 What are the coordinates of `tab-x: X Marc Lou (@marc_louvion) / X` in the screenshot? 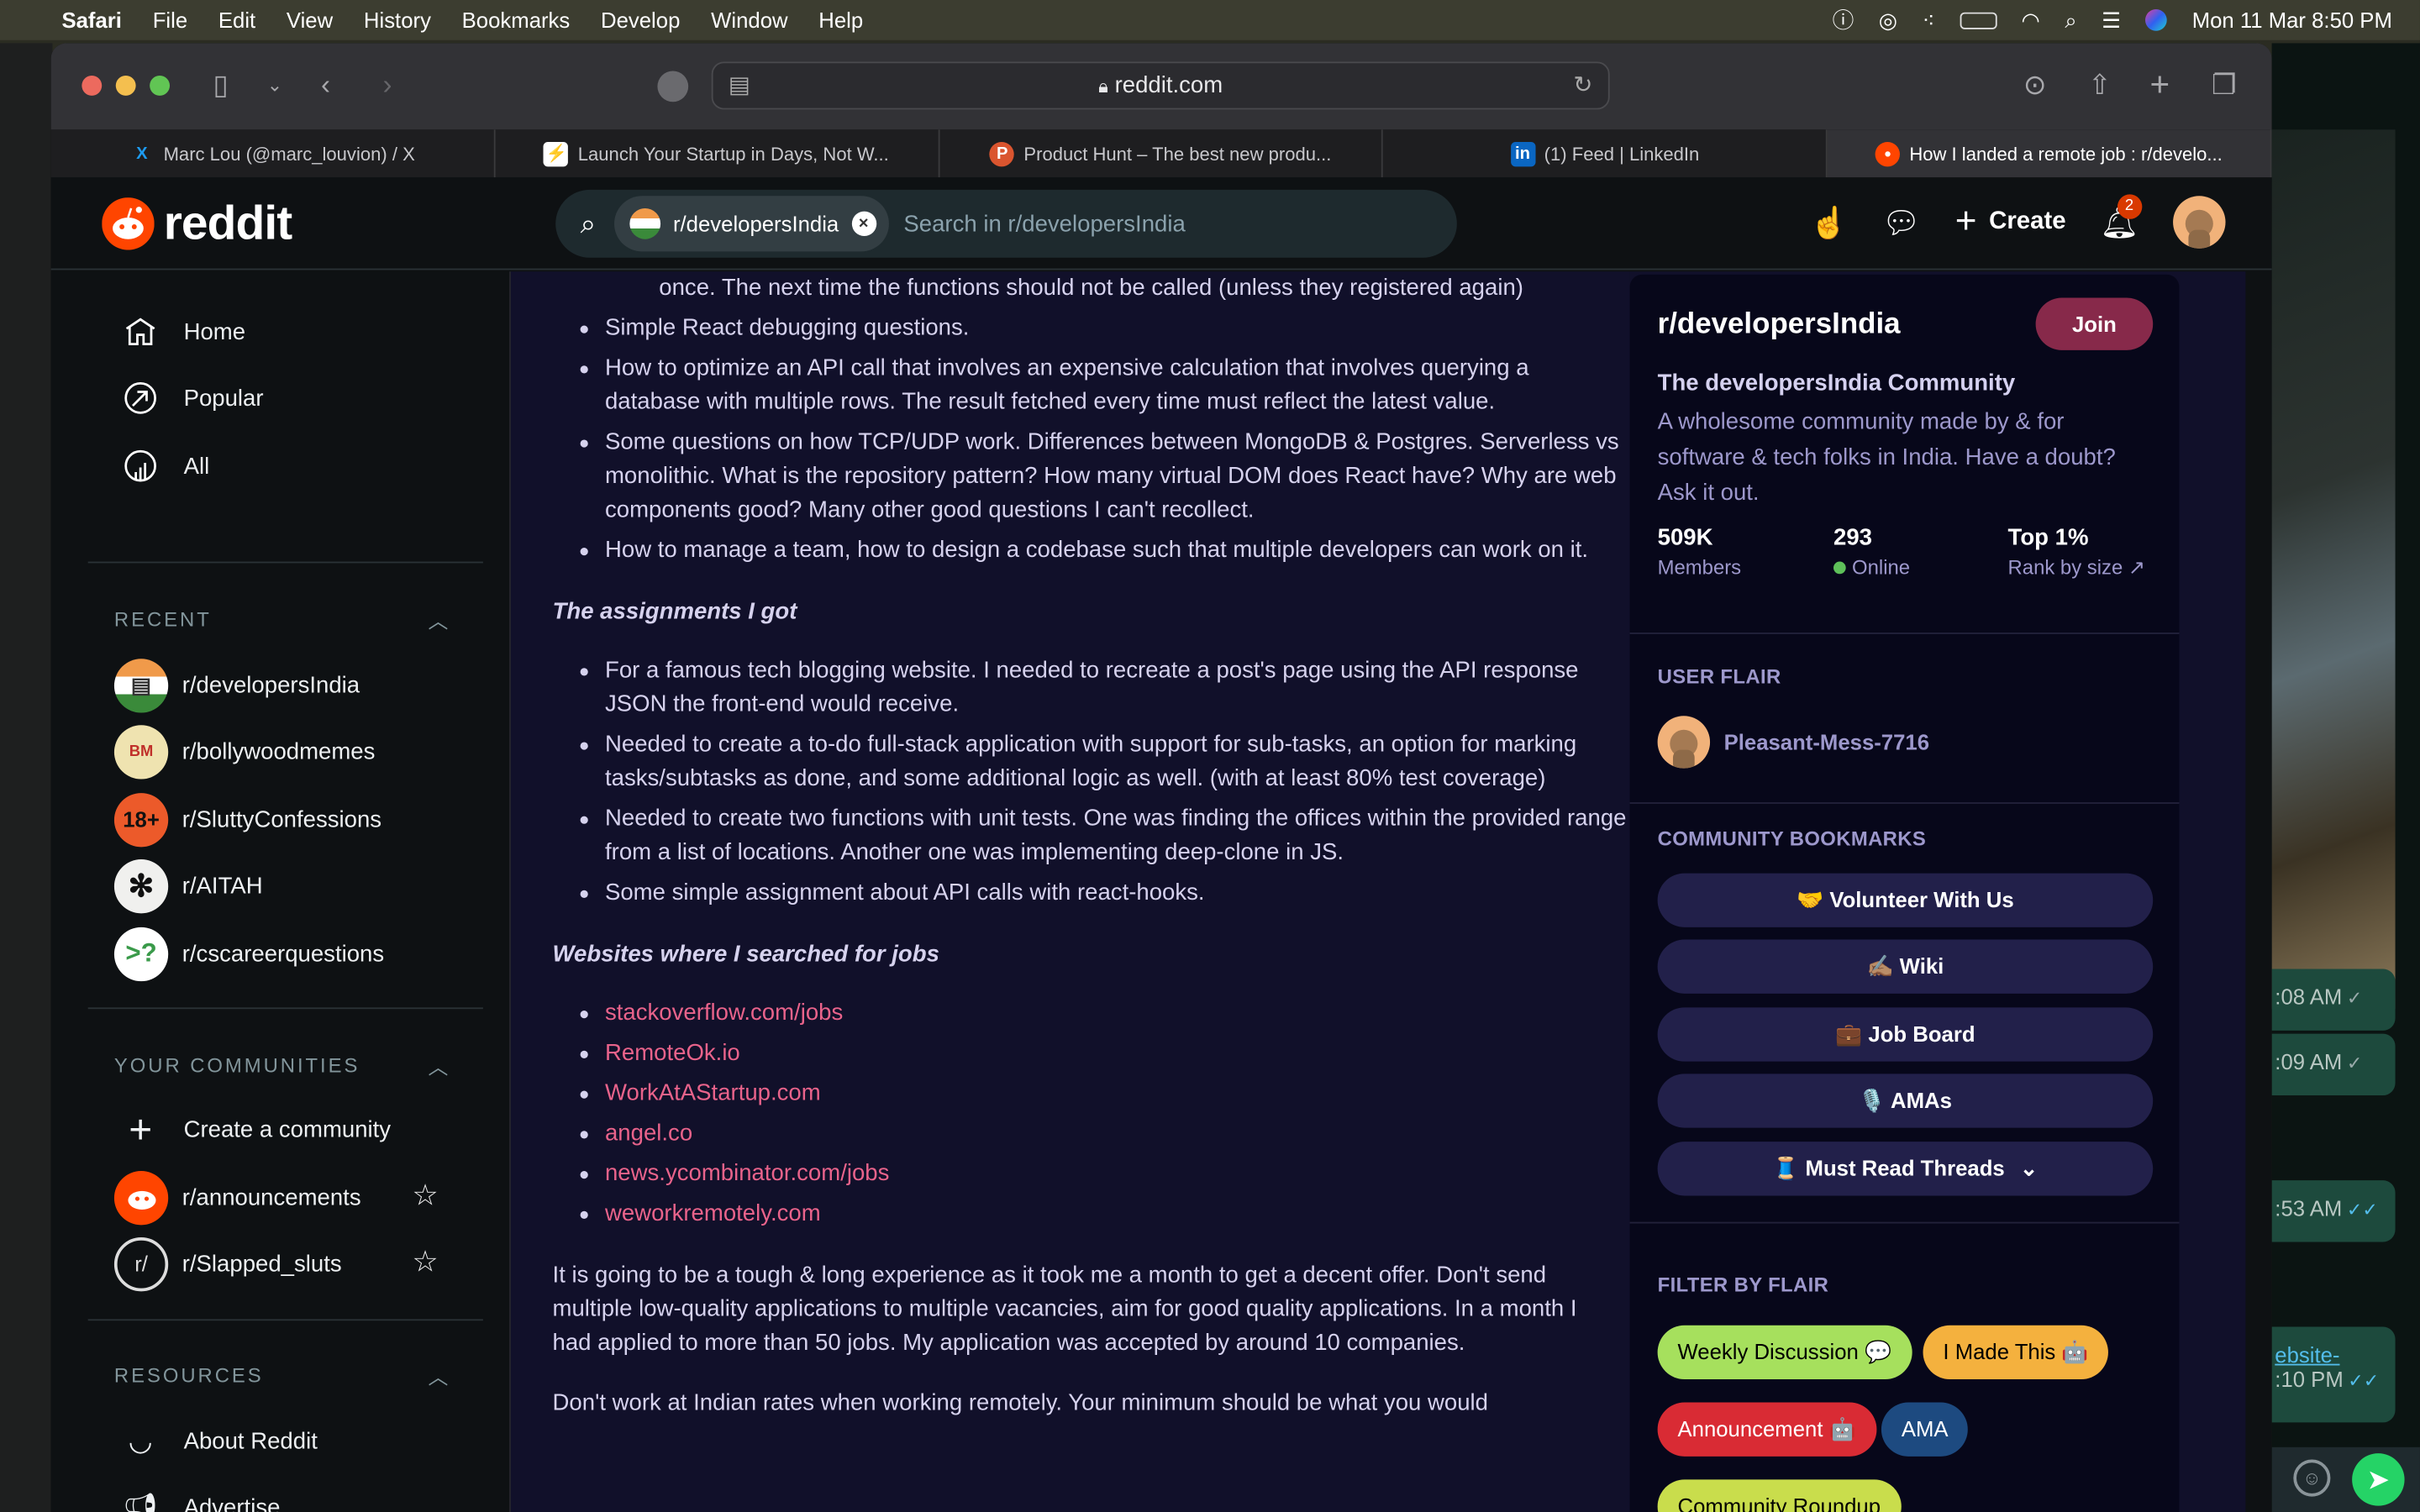 It's located at (273, 153).